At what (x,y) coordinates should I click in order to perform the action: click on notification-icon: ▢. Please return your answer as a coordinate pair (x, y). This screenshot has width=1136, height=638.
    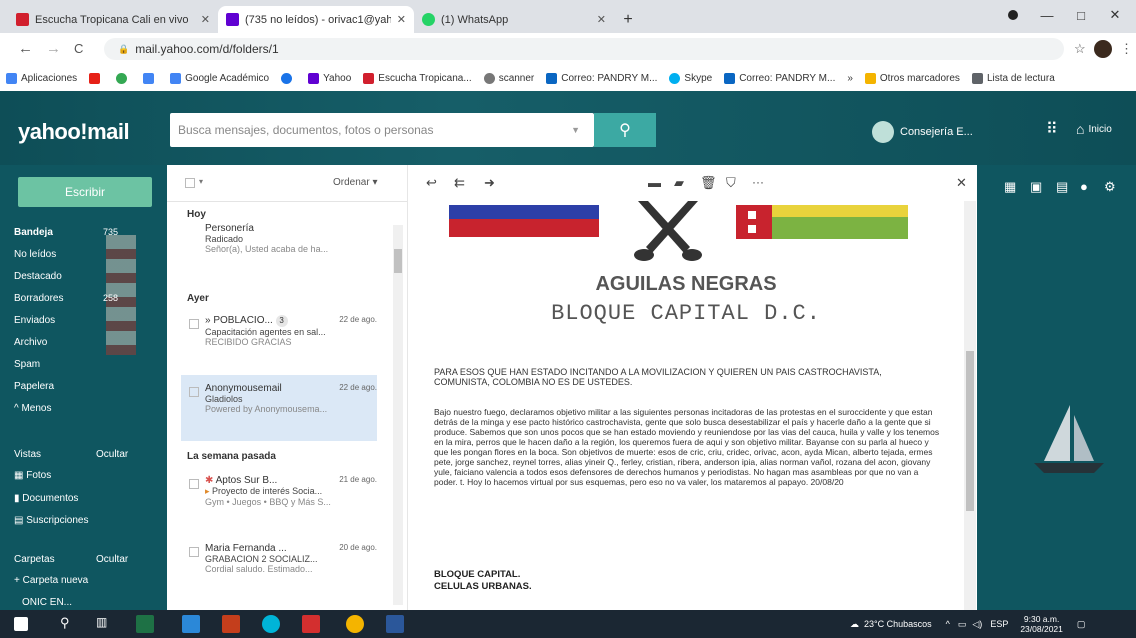
    Looking at the image, I should click on (1081, 624).